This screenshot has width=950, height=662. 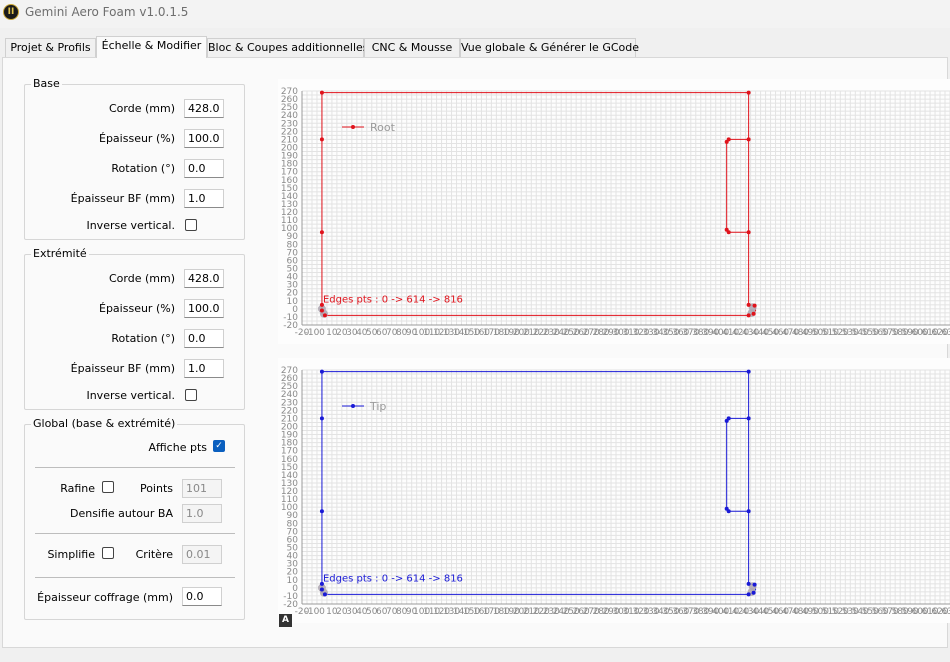 I want to click on base-corde-label: Corde (mm), so click(x=142, y=108).